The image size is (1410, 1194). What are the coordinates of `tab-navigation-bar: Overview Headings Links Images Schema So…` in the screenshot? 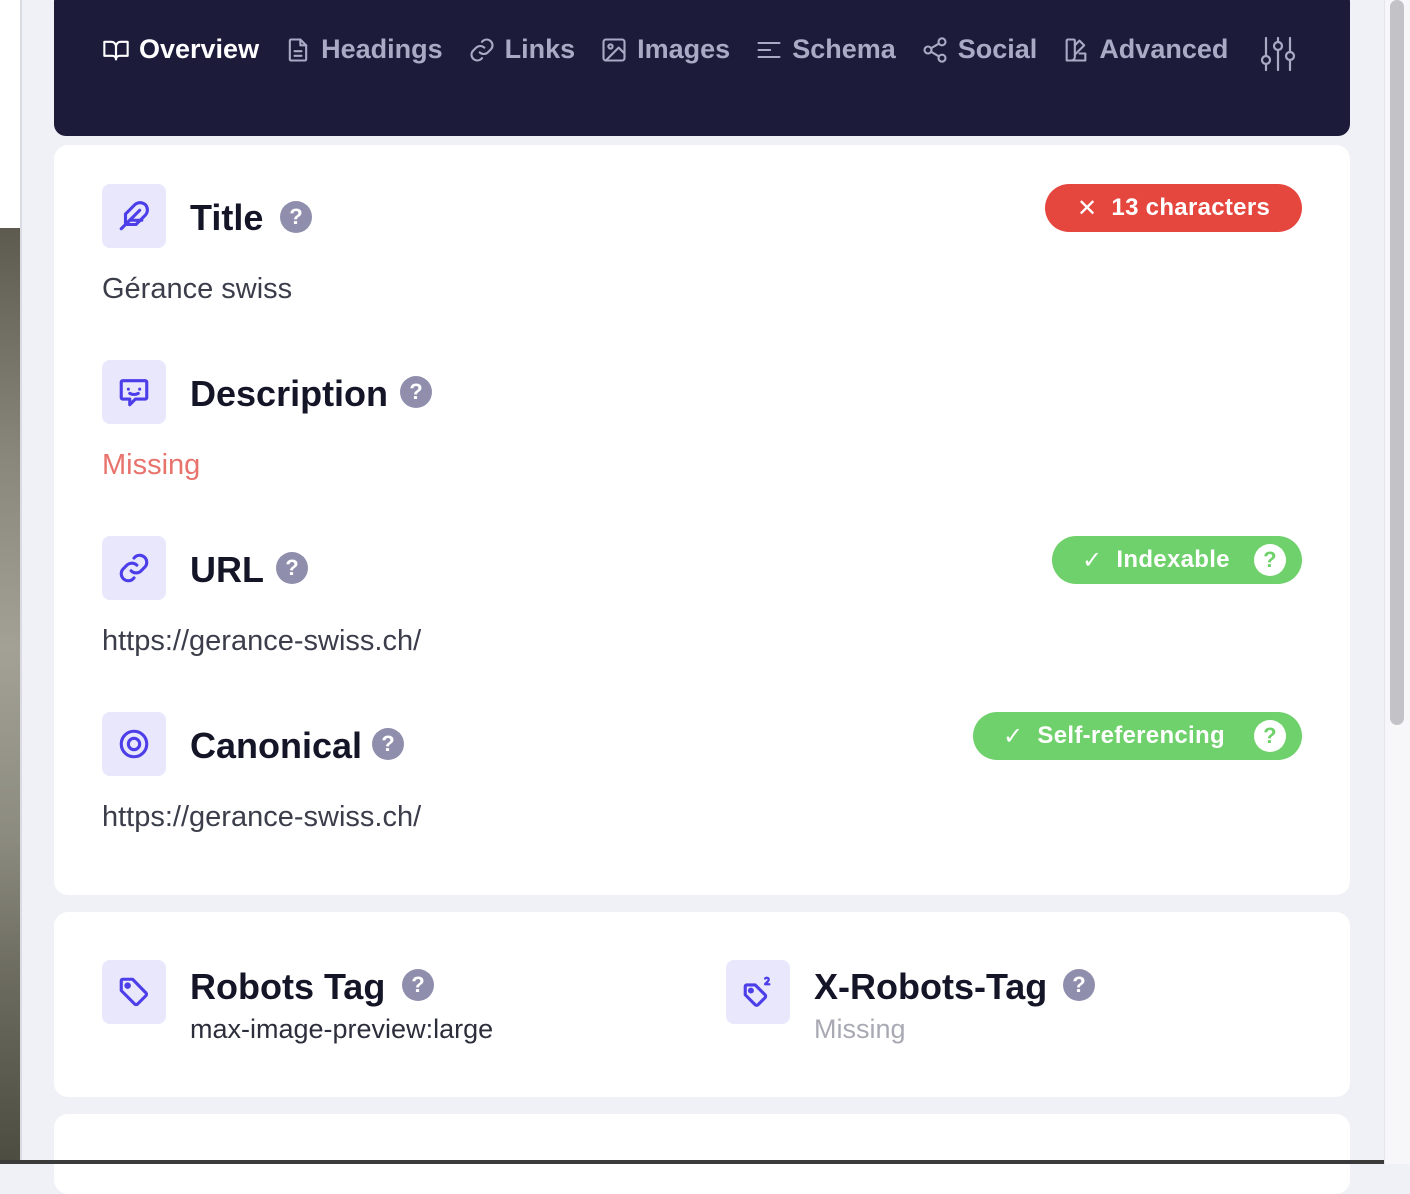 It's located at (702, 68).